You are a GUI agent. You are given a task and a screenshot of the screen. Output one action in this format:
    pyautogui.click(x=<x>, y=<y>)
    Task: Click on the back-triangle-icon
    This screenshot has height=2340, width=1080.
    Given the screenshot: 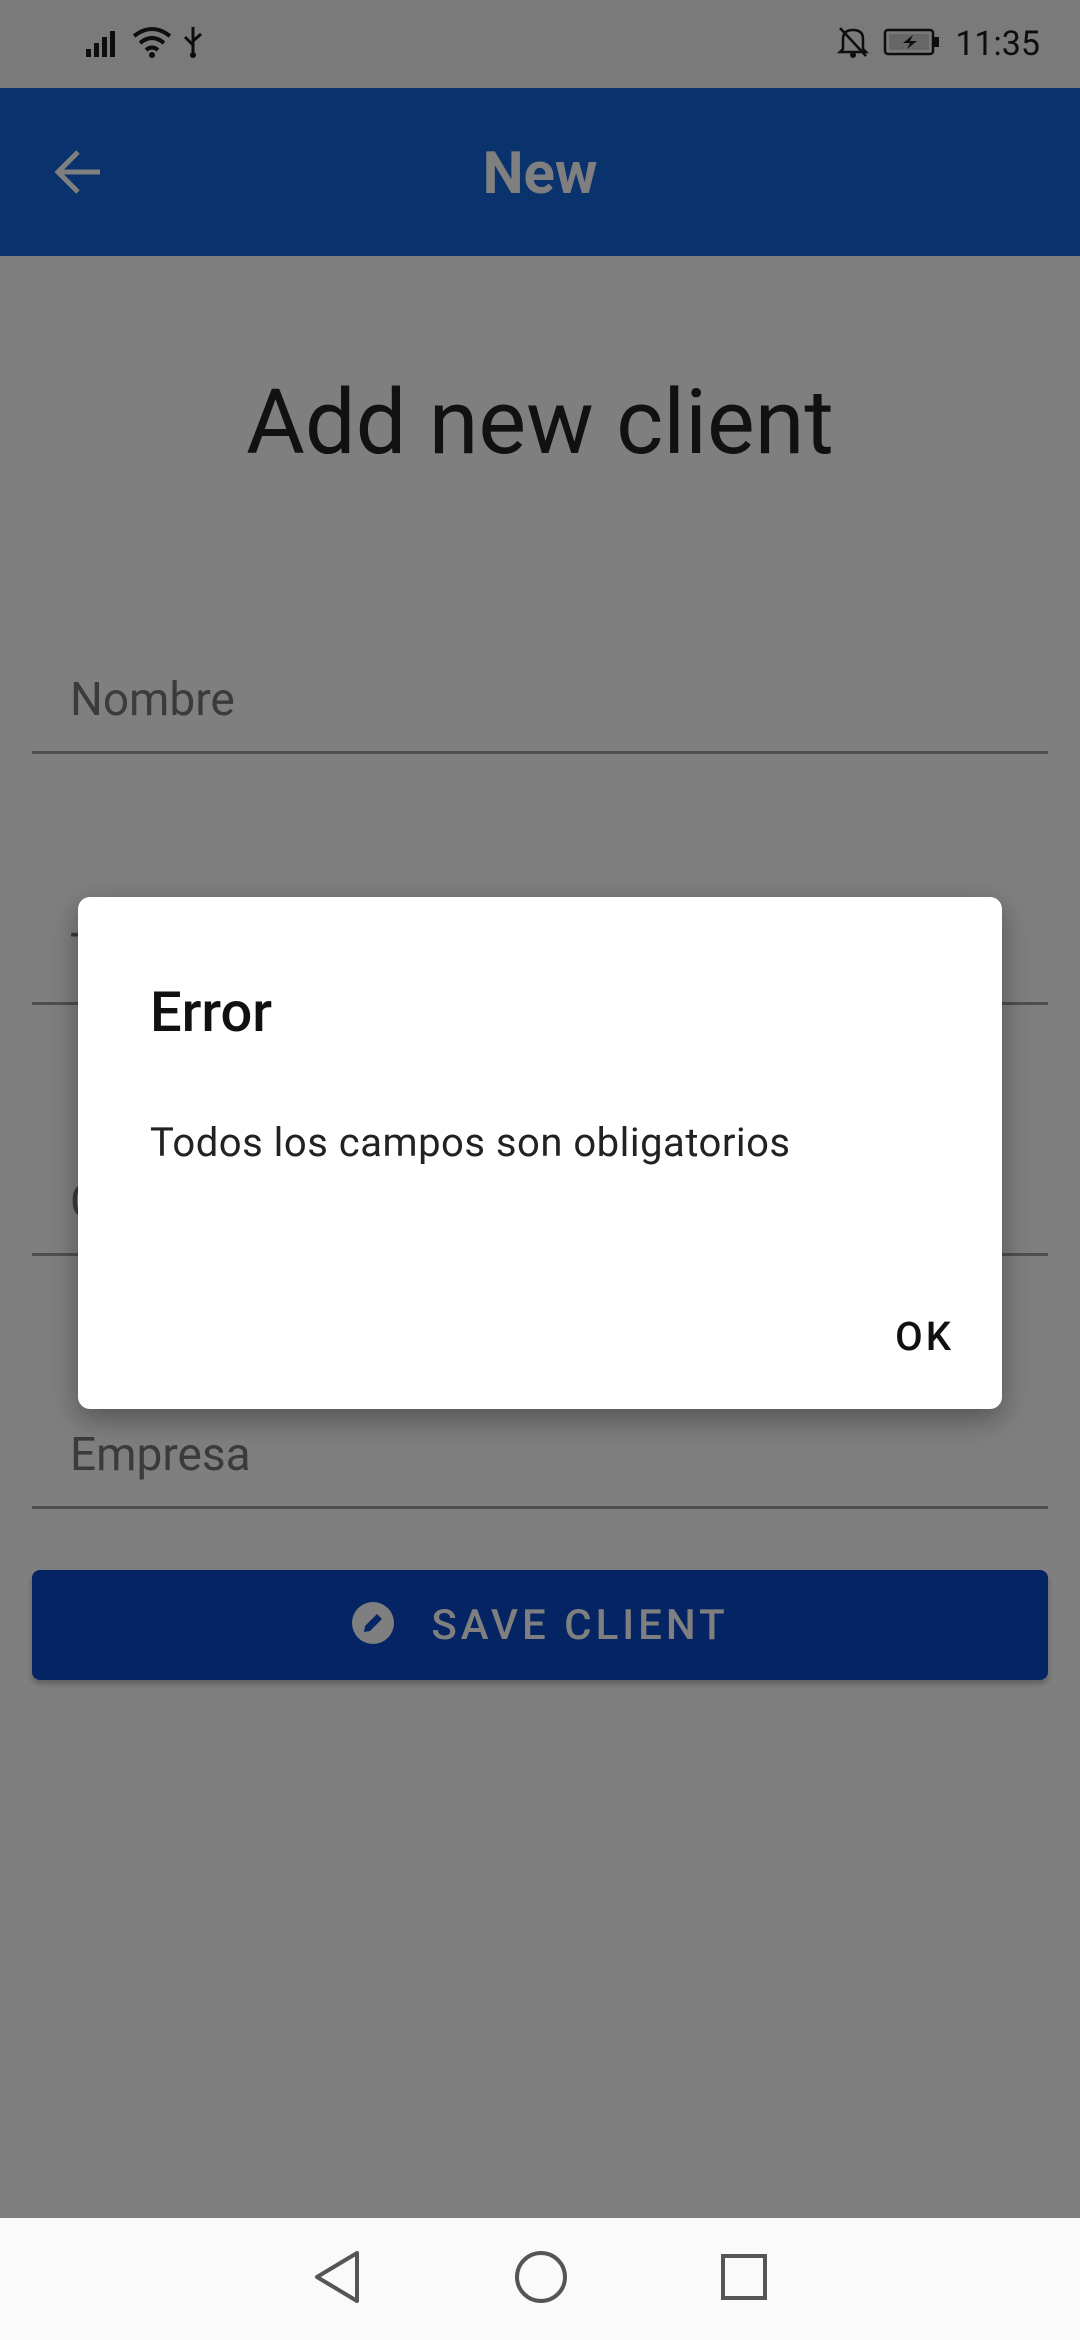 What is the action you would take?
    pyautogui.click(x=337, y=2279)
    